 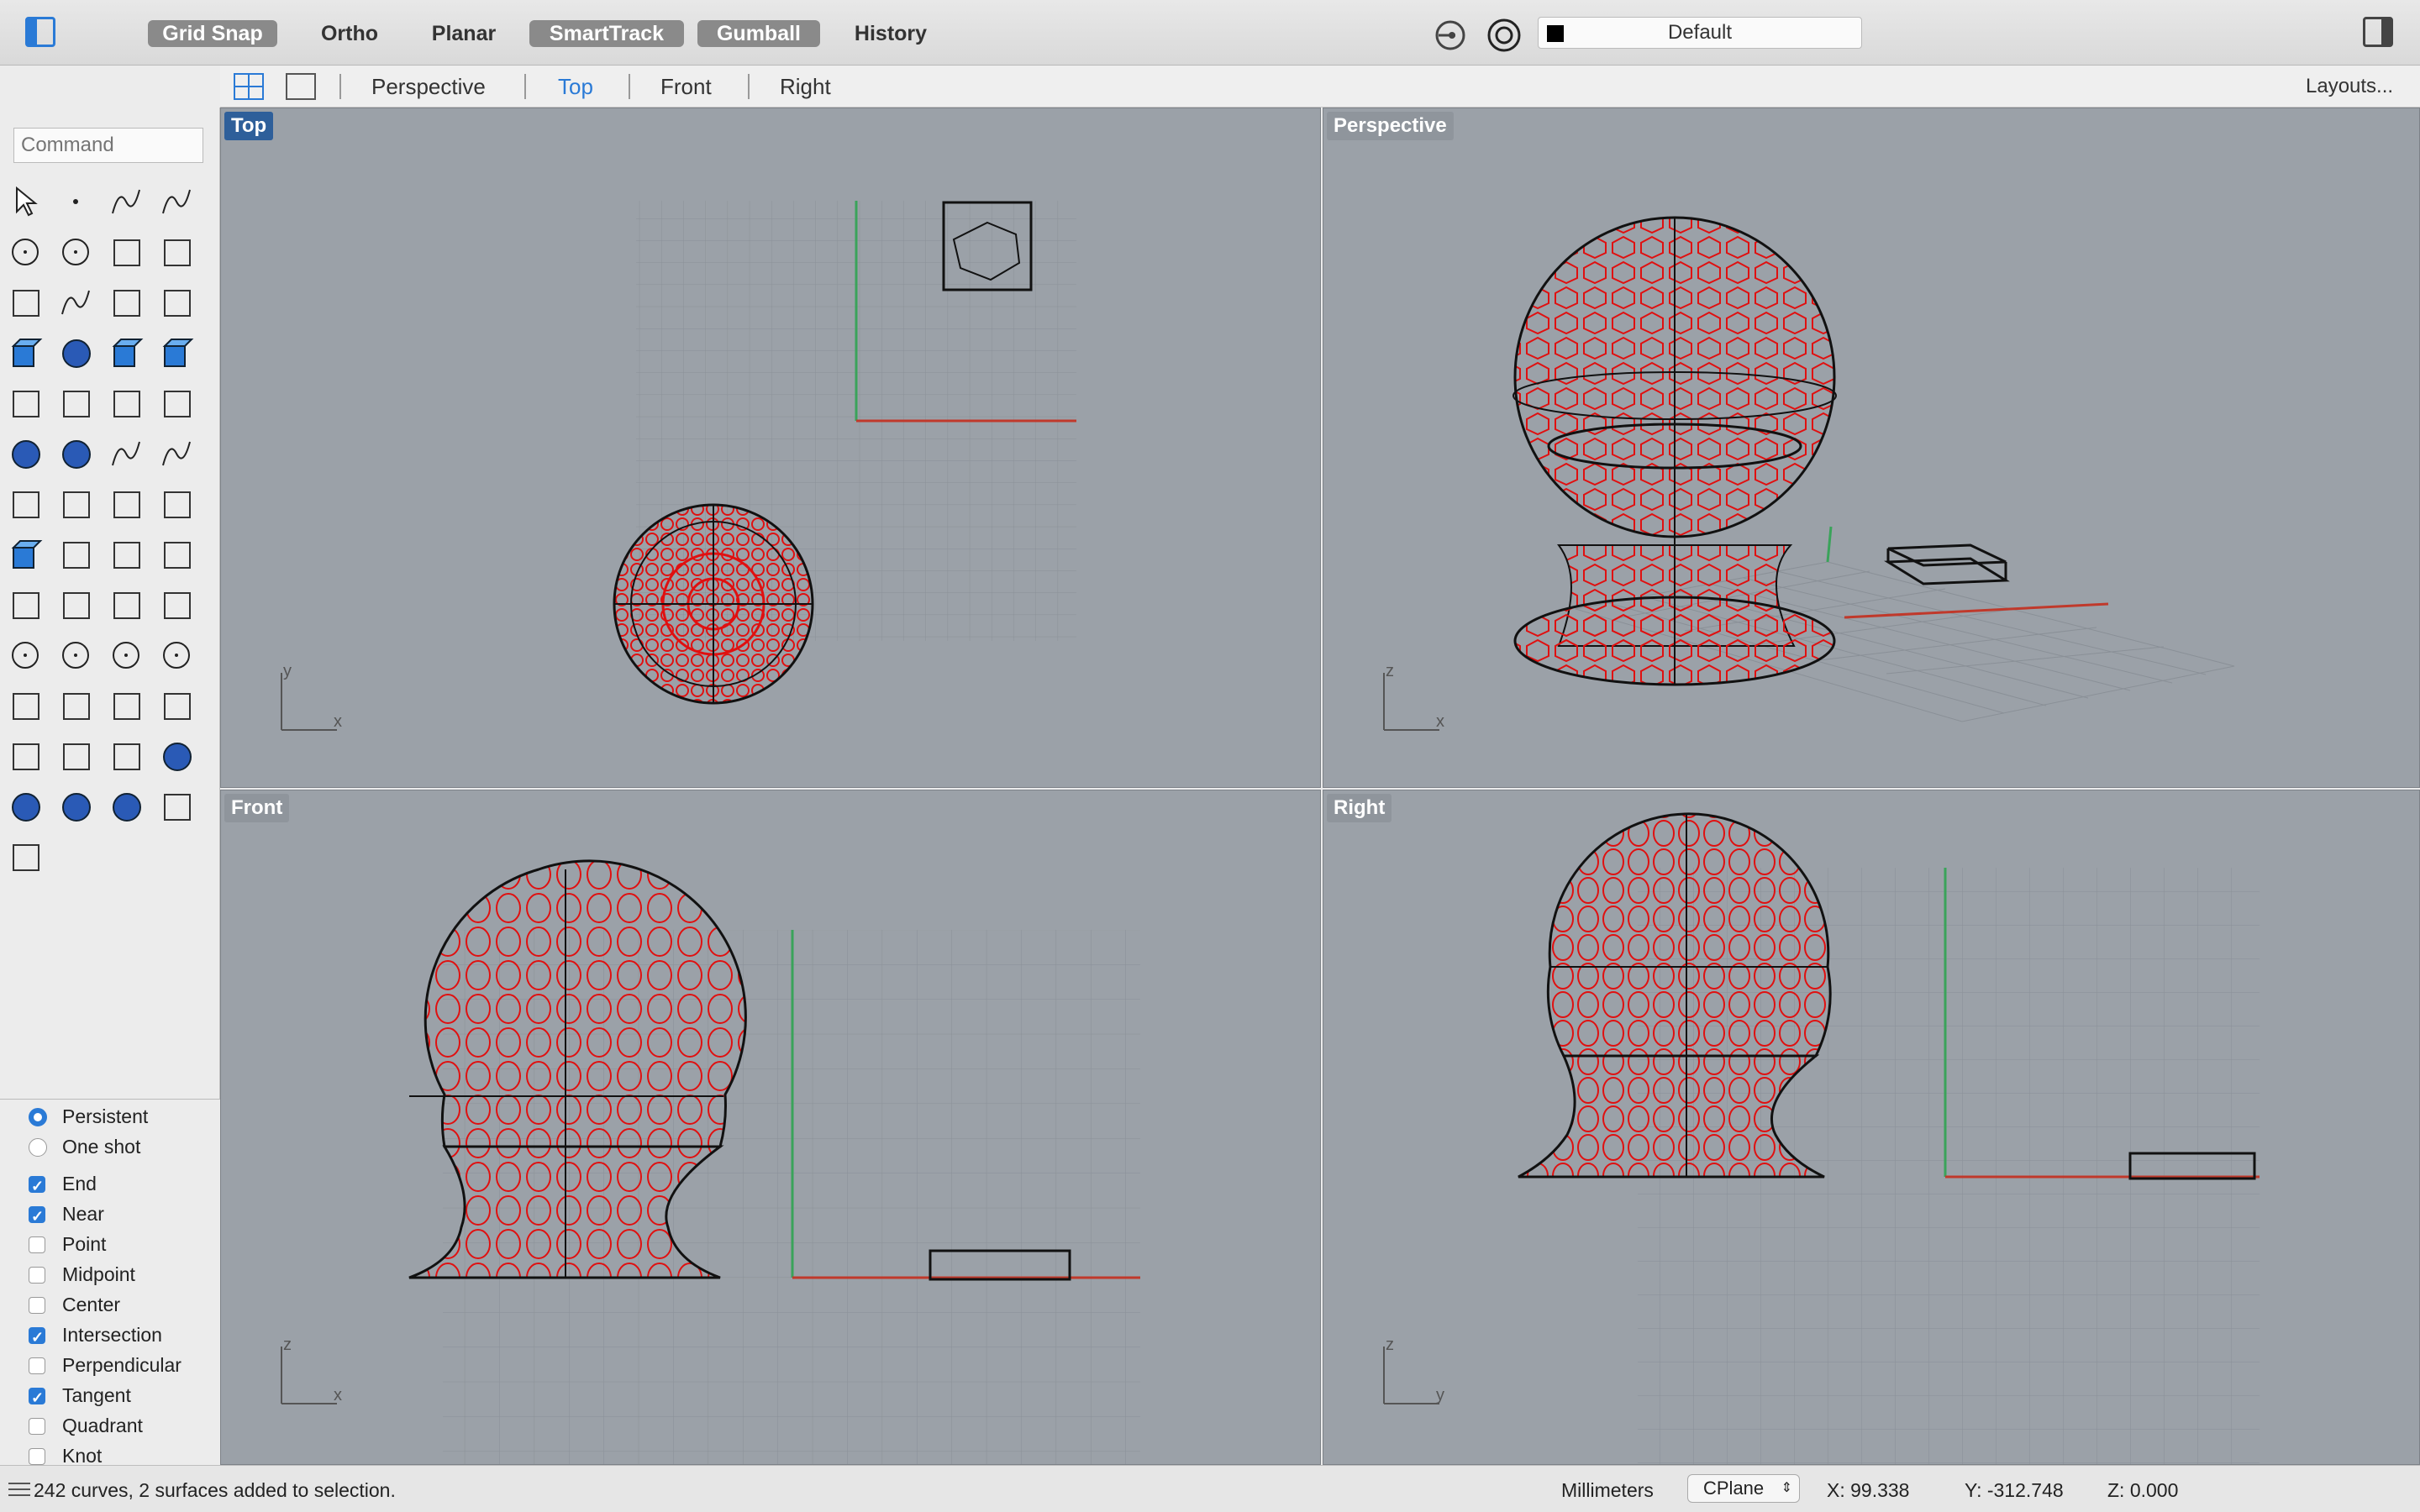 What do you see at coordinates (84, 1146) in the screenshot?
I see `osnap-one-shot-radio: One shot` at bounding box center [84, 1146].